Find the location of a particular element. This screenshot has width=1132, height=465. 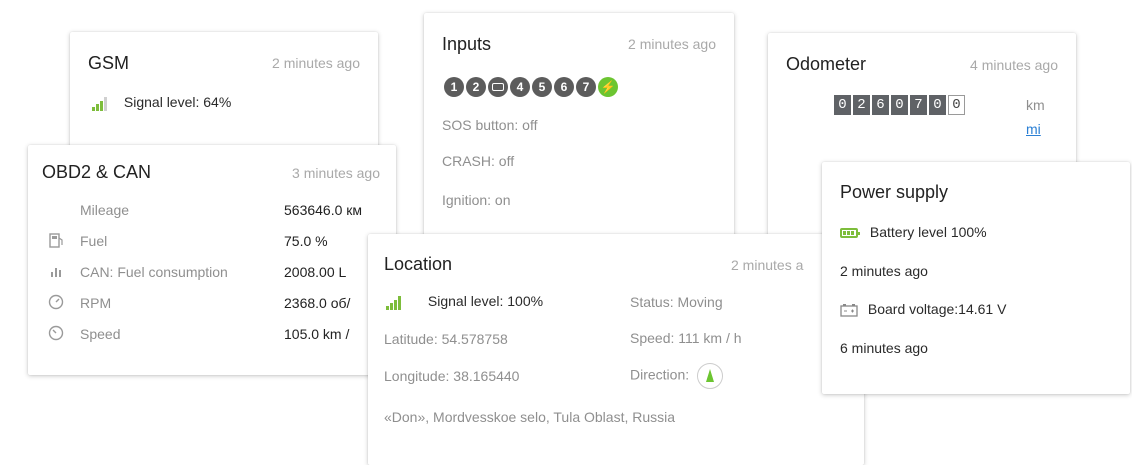

speed-text: Speed: 111 km / h is located at coordinates (686, 338).